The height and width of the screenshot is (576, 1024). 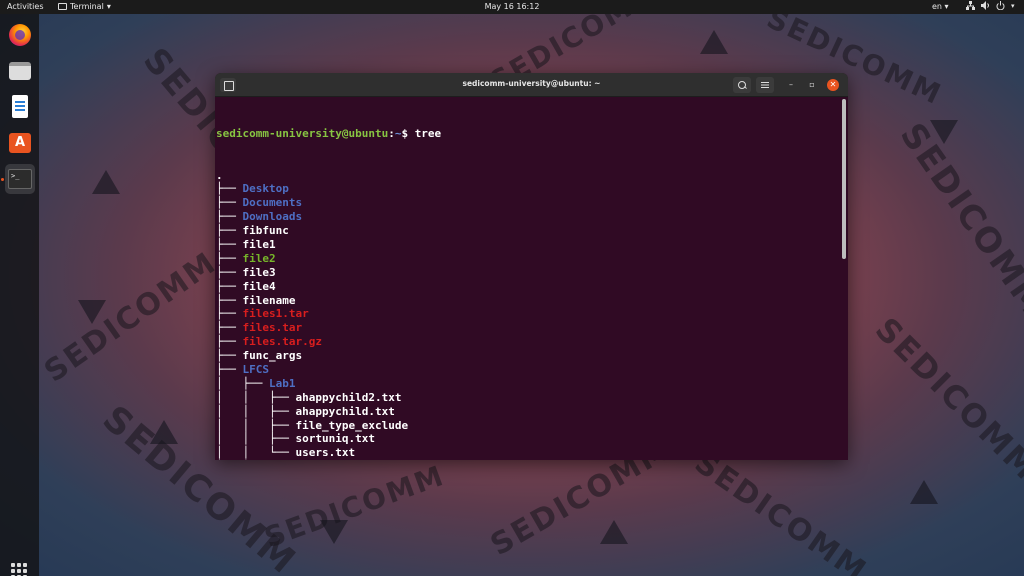 What do you see at coordinates (259, 286) in the screenshot?
I see `tree-entry-file: file4` at bounding box center [259, 286].